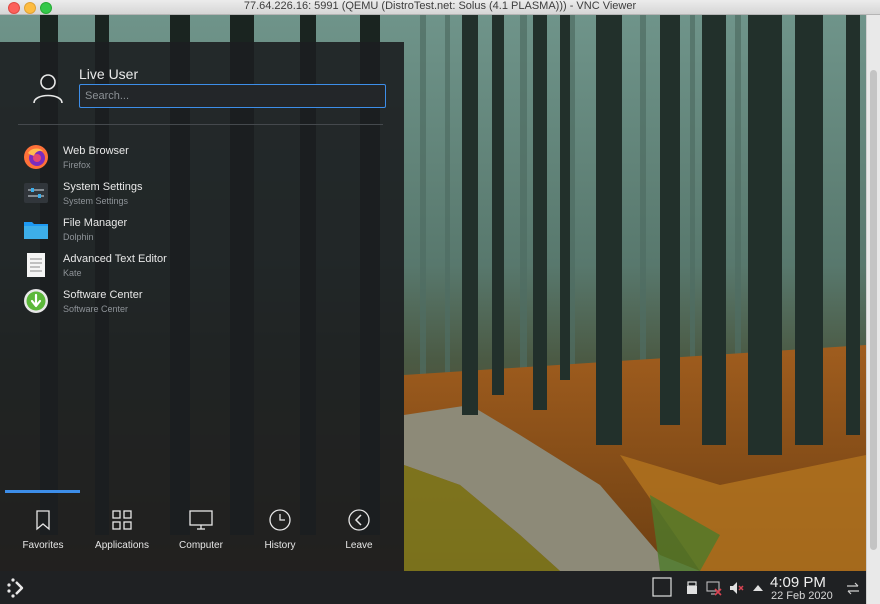 This screenshot has height=604, width=880. What do you see at coordinates (36, 265) in the screenshot?
I see `text-editor-icon` at bounding box center [36, 265].